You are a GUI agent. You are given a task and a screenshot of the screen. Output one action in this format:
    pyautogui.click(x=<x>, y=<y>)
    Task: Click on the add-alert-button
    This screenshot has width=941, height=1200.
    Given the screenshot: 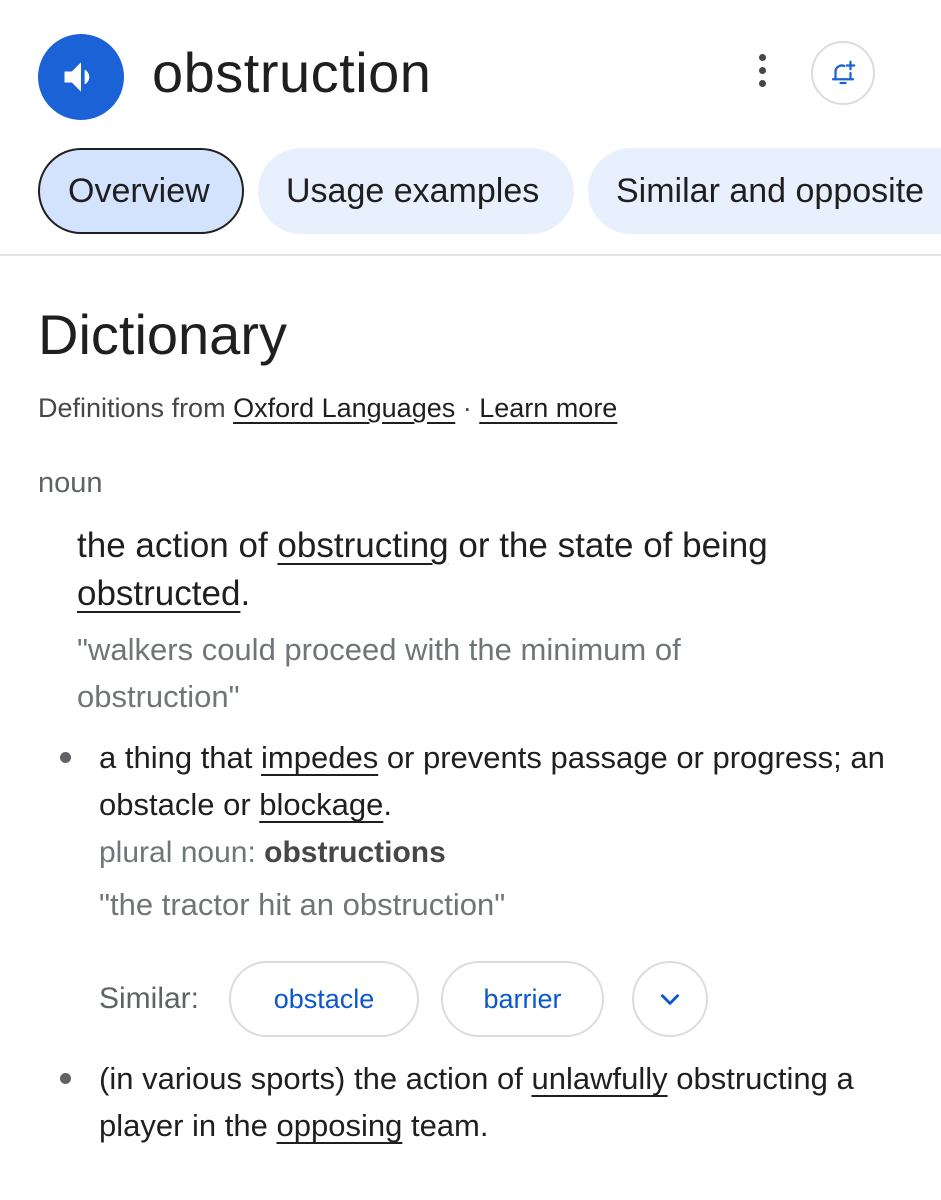 What is the action you would take?
    pyautogui.click(x=843, y=73)
    